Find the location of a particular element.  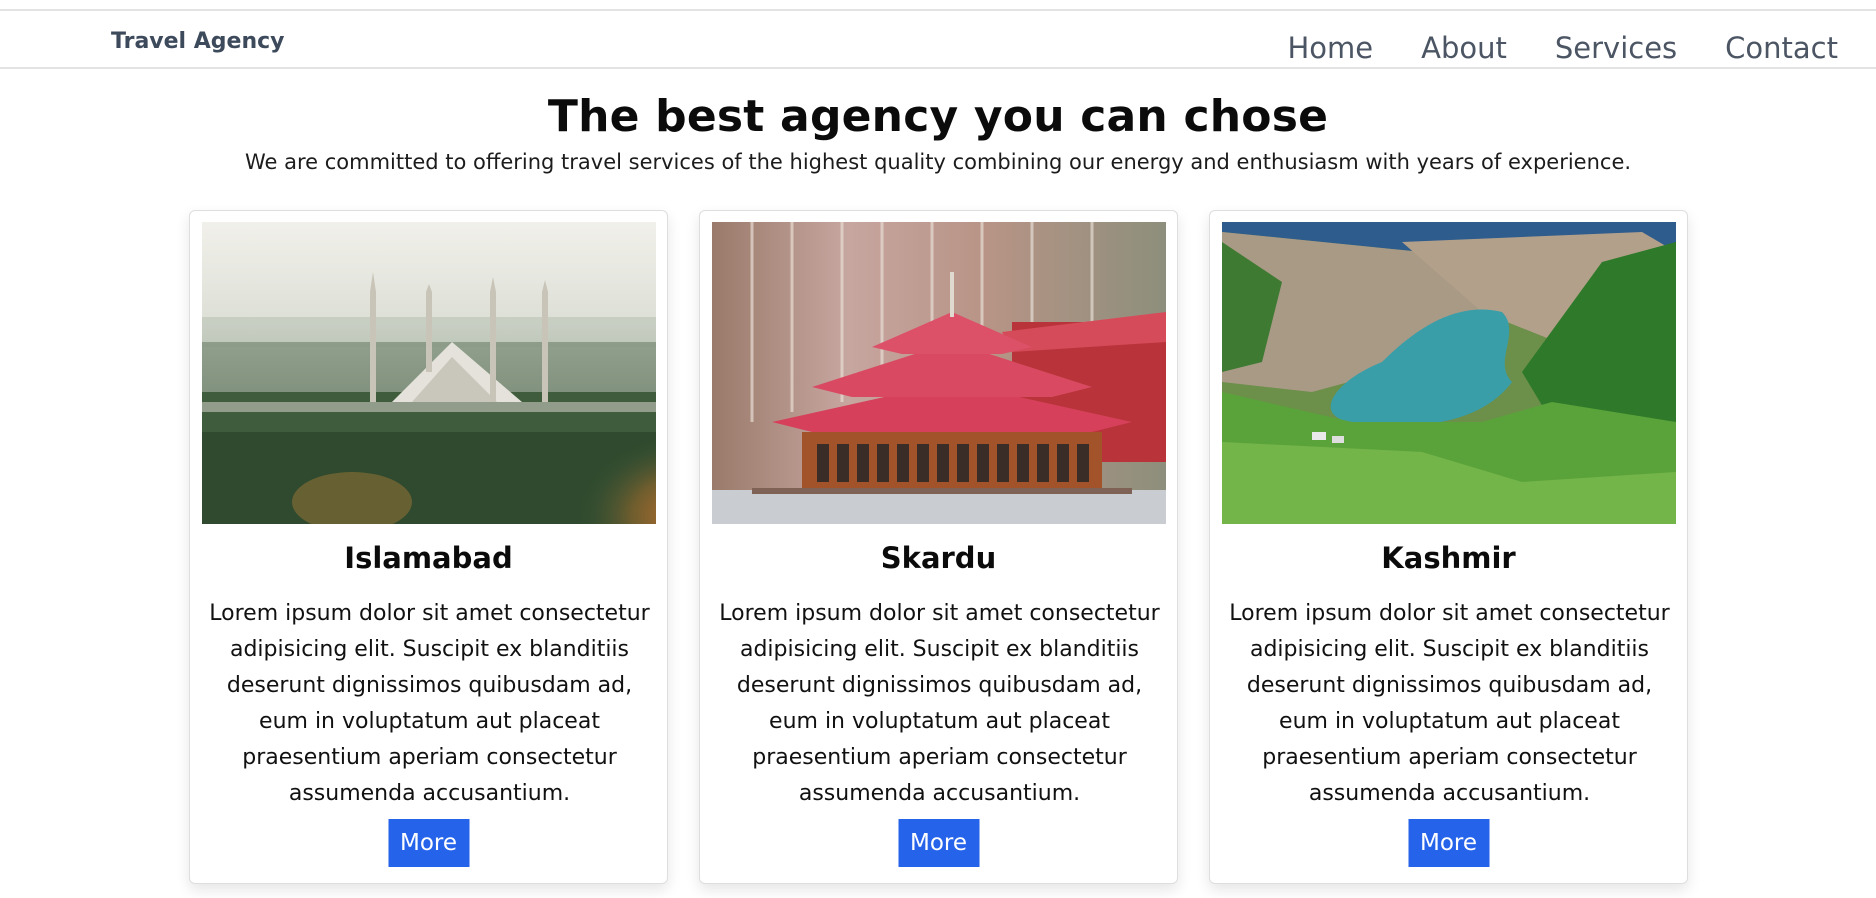

islamabad-image is located at coordinates (429, 373).